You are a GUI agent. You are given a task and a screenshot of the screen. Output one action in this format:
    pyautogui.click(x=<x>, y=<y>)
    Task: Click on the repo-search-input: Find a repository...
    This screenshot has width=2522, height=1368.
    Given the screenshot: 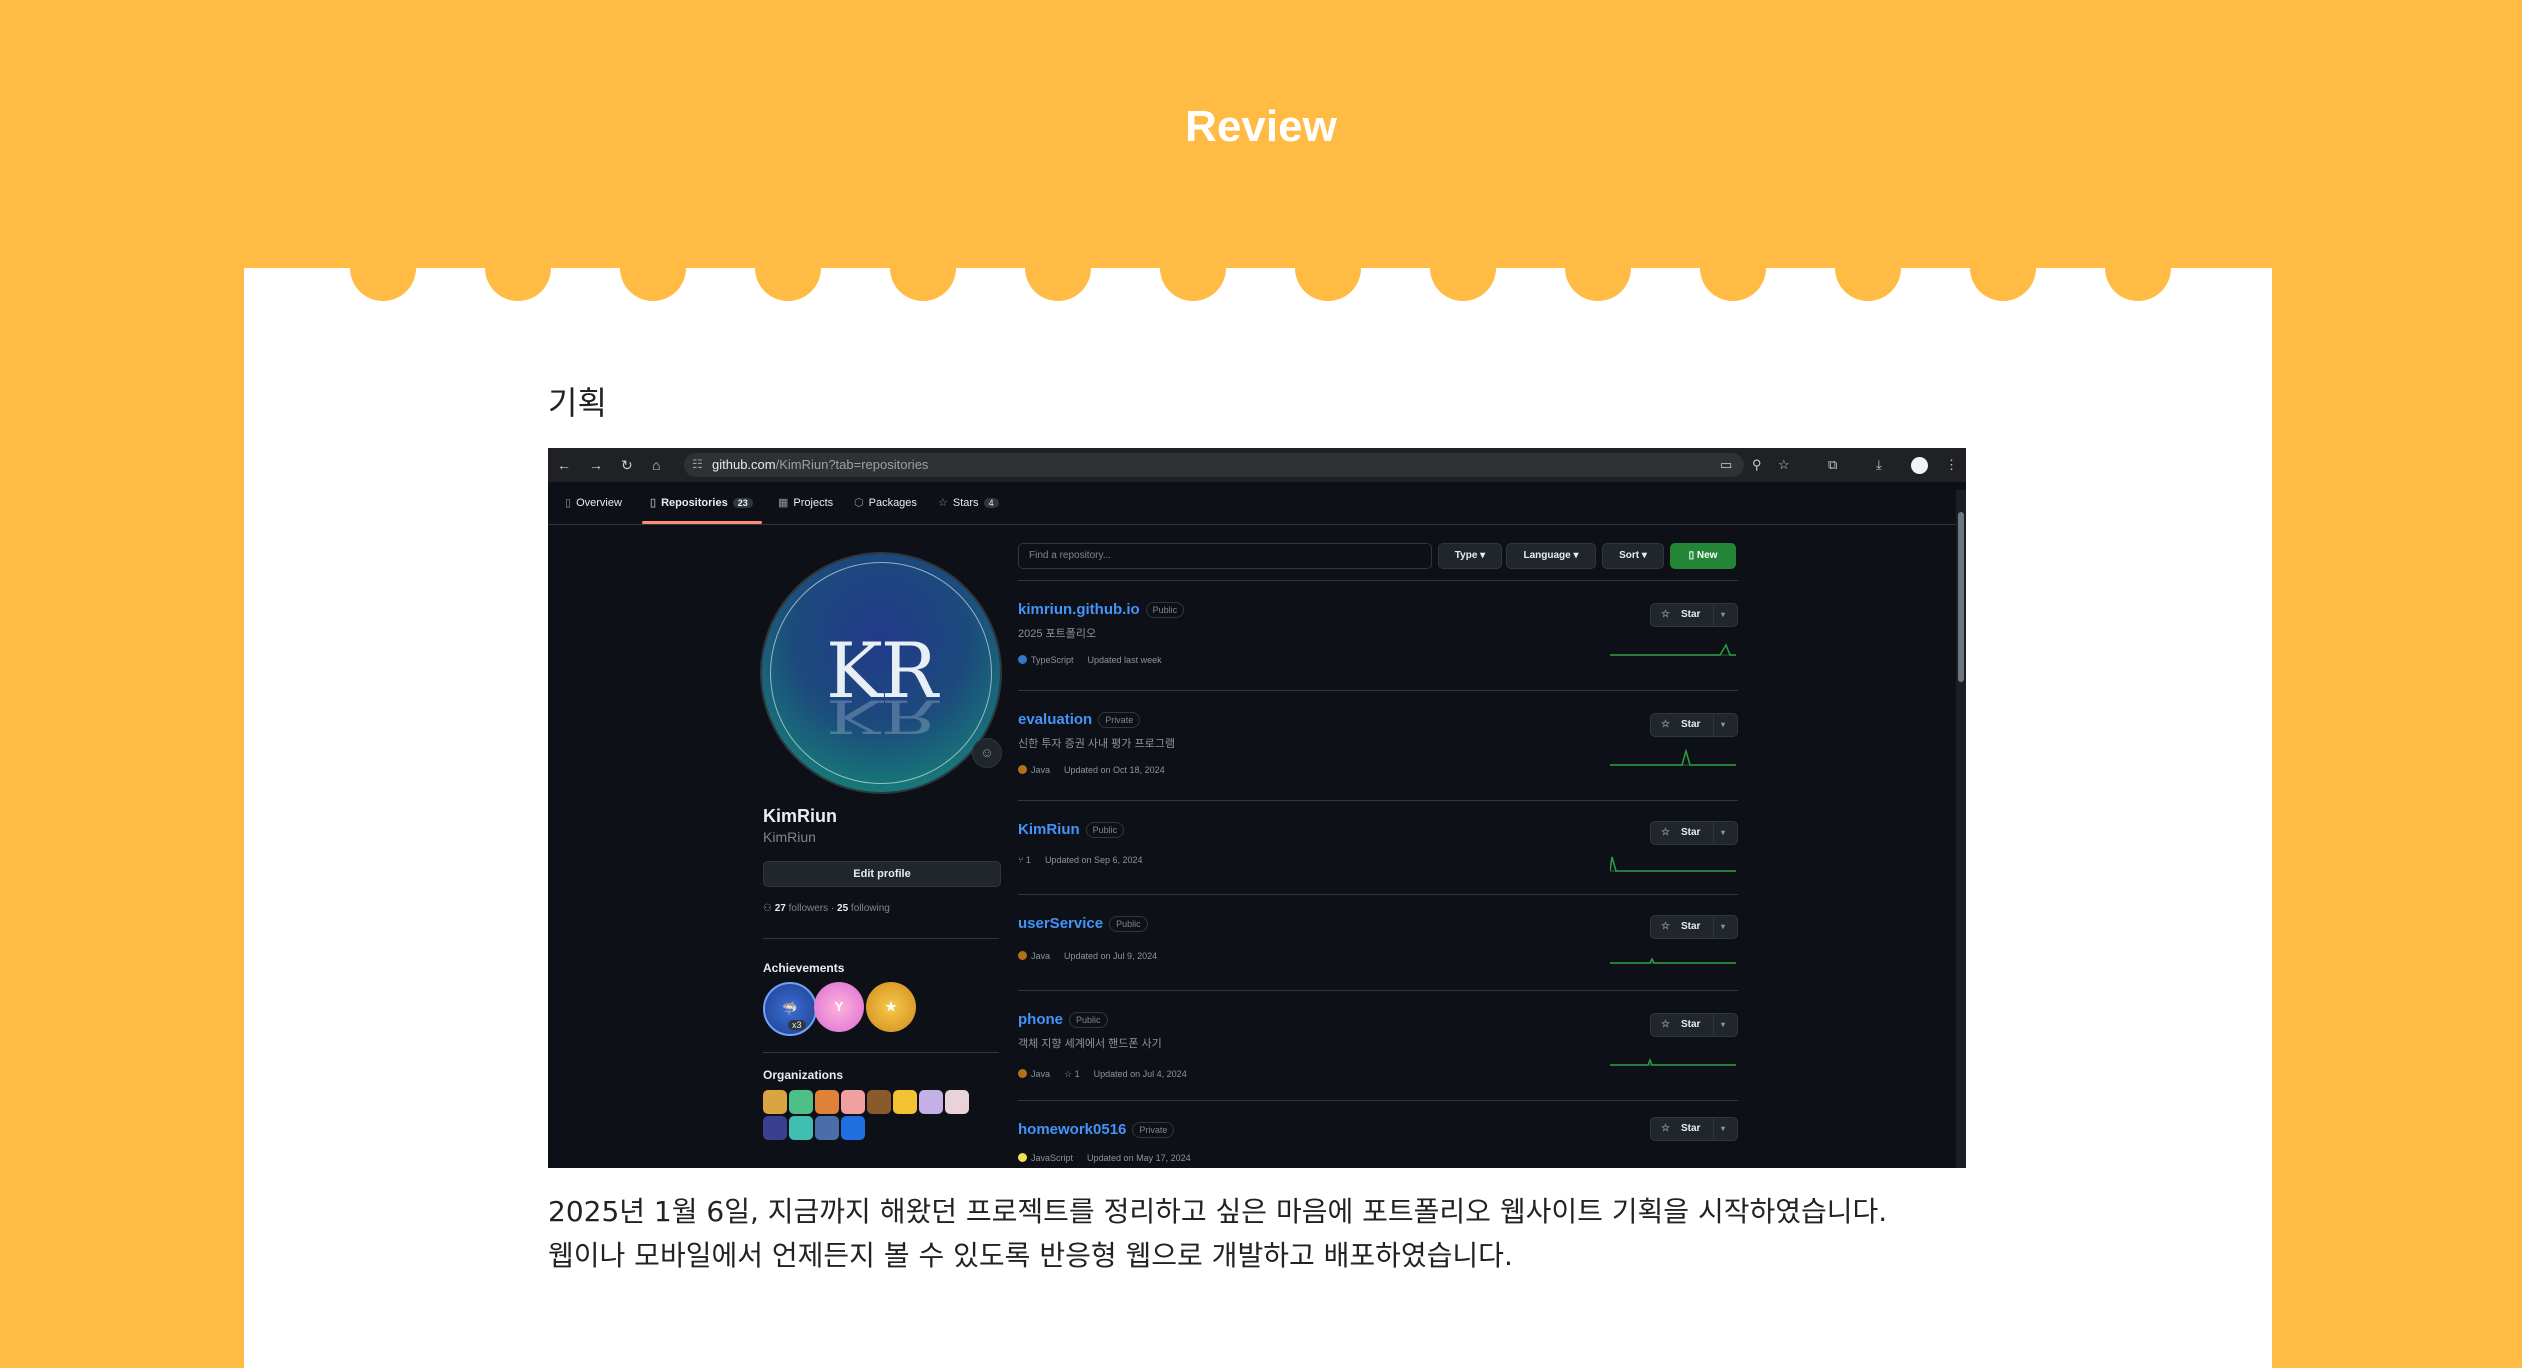 What is the action you would take?
    pyautogui.click(x=1225, y=556)
    